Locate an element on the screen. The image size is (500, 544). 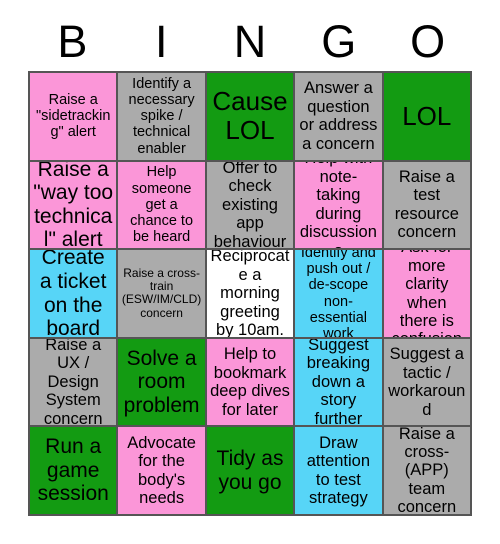
bingo-cell-label: Raise a "sidetracking" alert is located at coordinates (73, 116).